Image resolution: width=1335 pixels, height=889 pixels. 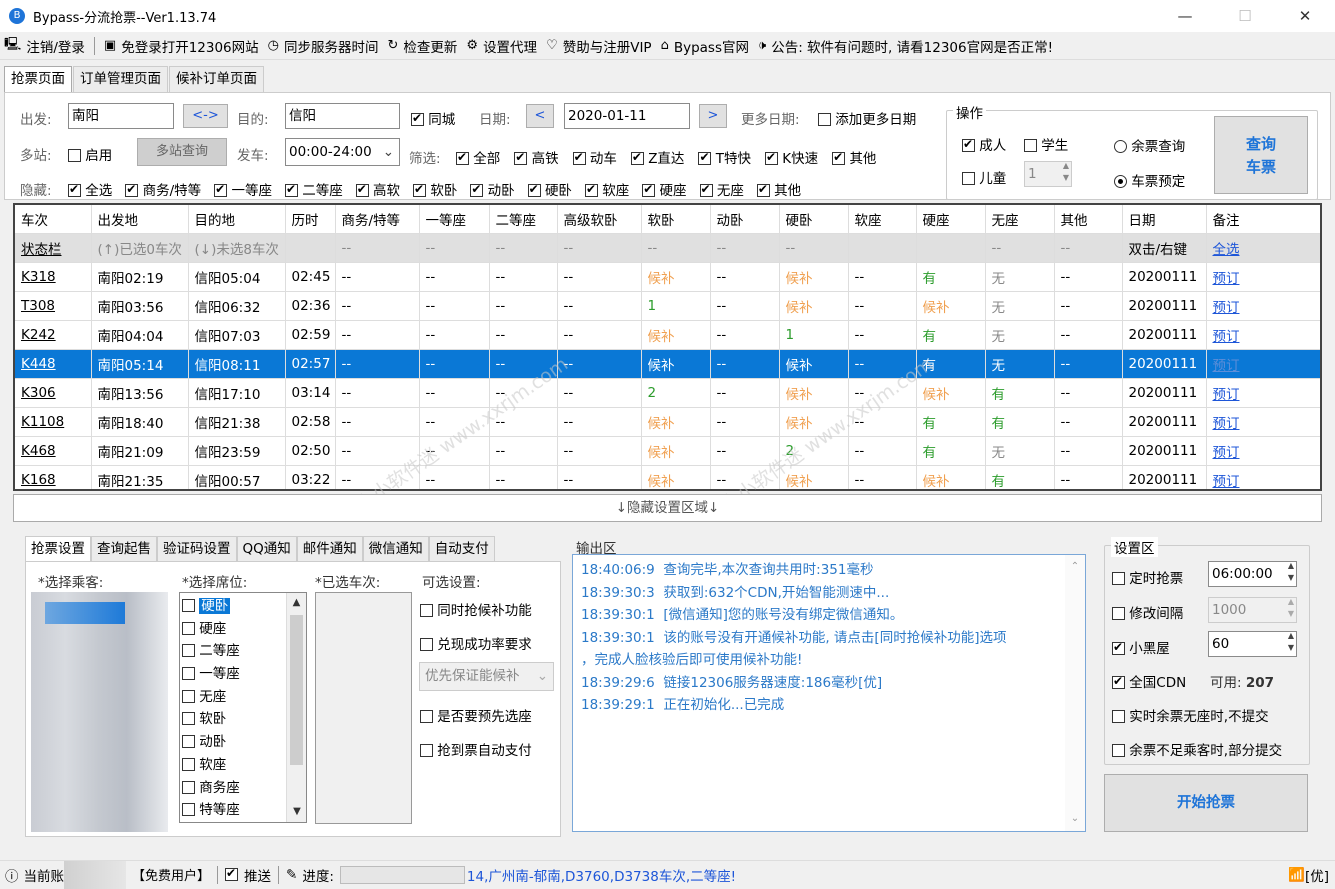 What do you see at coordinates (433, 118) in the screenshot?
I see `same-city-checkbox: 同城` at bounding box center [433, 118].